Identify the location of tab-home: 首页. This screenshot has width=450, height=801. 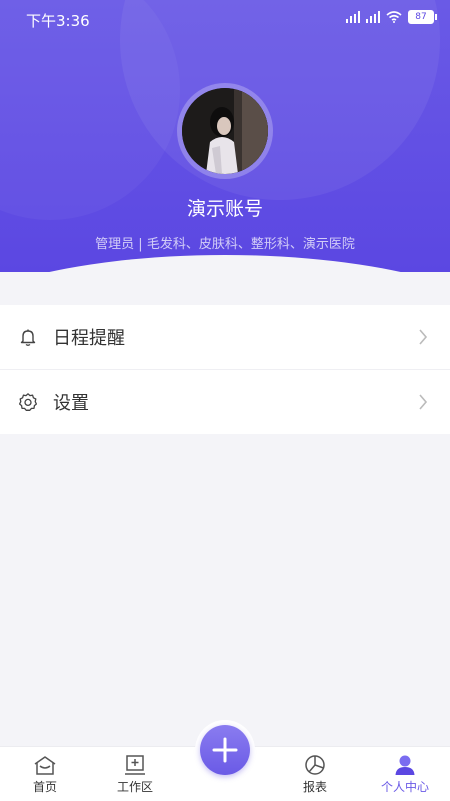
(45, 774).